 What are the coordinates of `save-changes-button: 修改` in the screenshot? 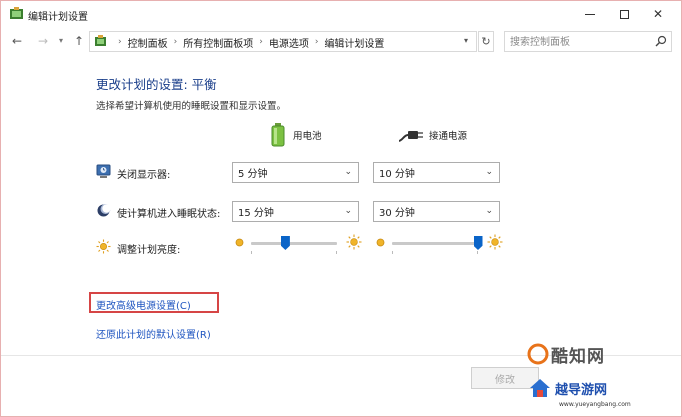 It's located at (505, 378).